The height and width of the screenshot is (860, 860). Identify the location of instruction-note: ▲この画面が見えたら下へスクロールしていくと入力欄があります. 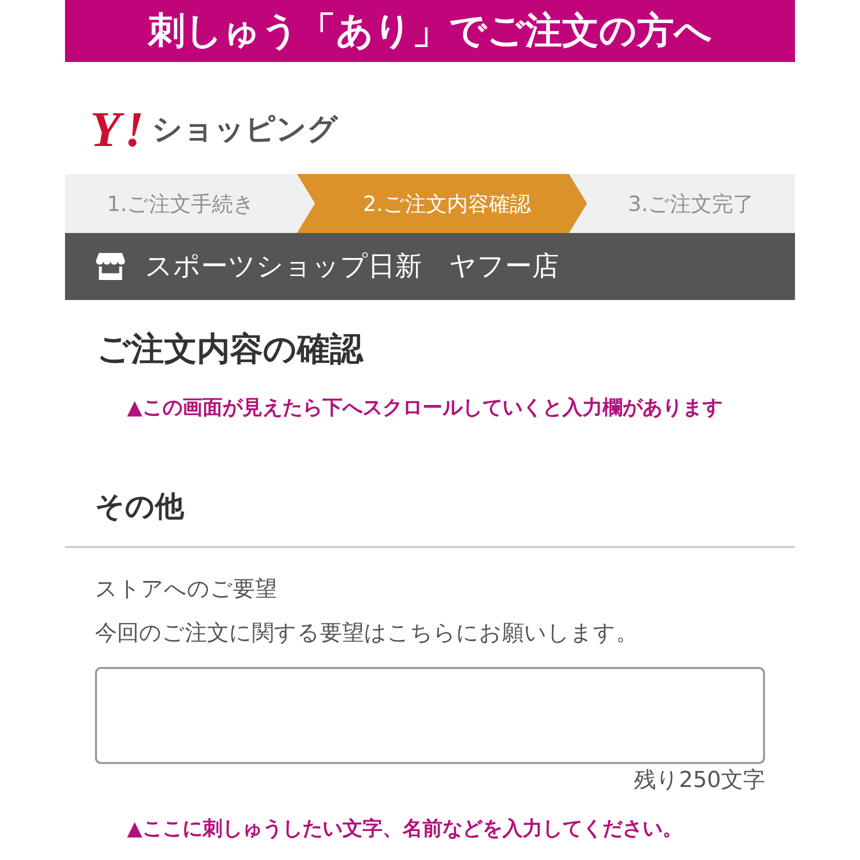
(425, 407).